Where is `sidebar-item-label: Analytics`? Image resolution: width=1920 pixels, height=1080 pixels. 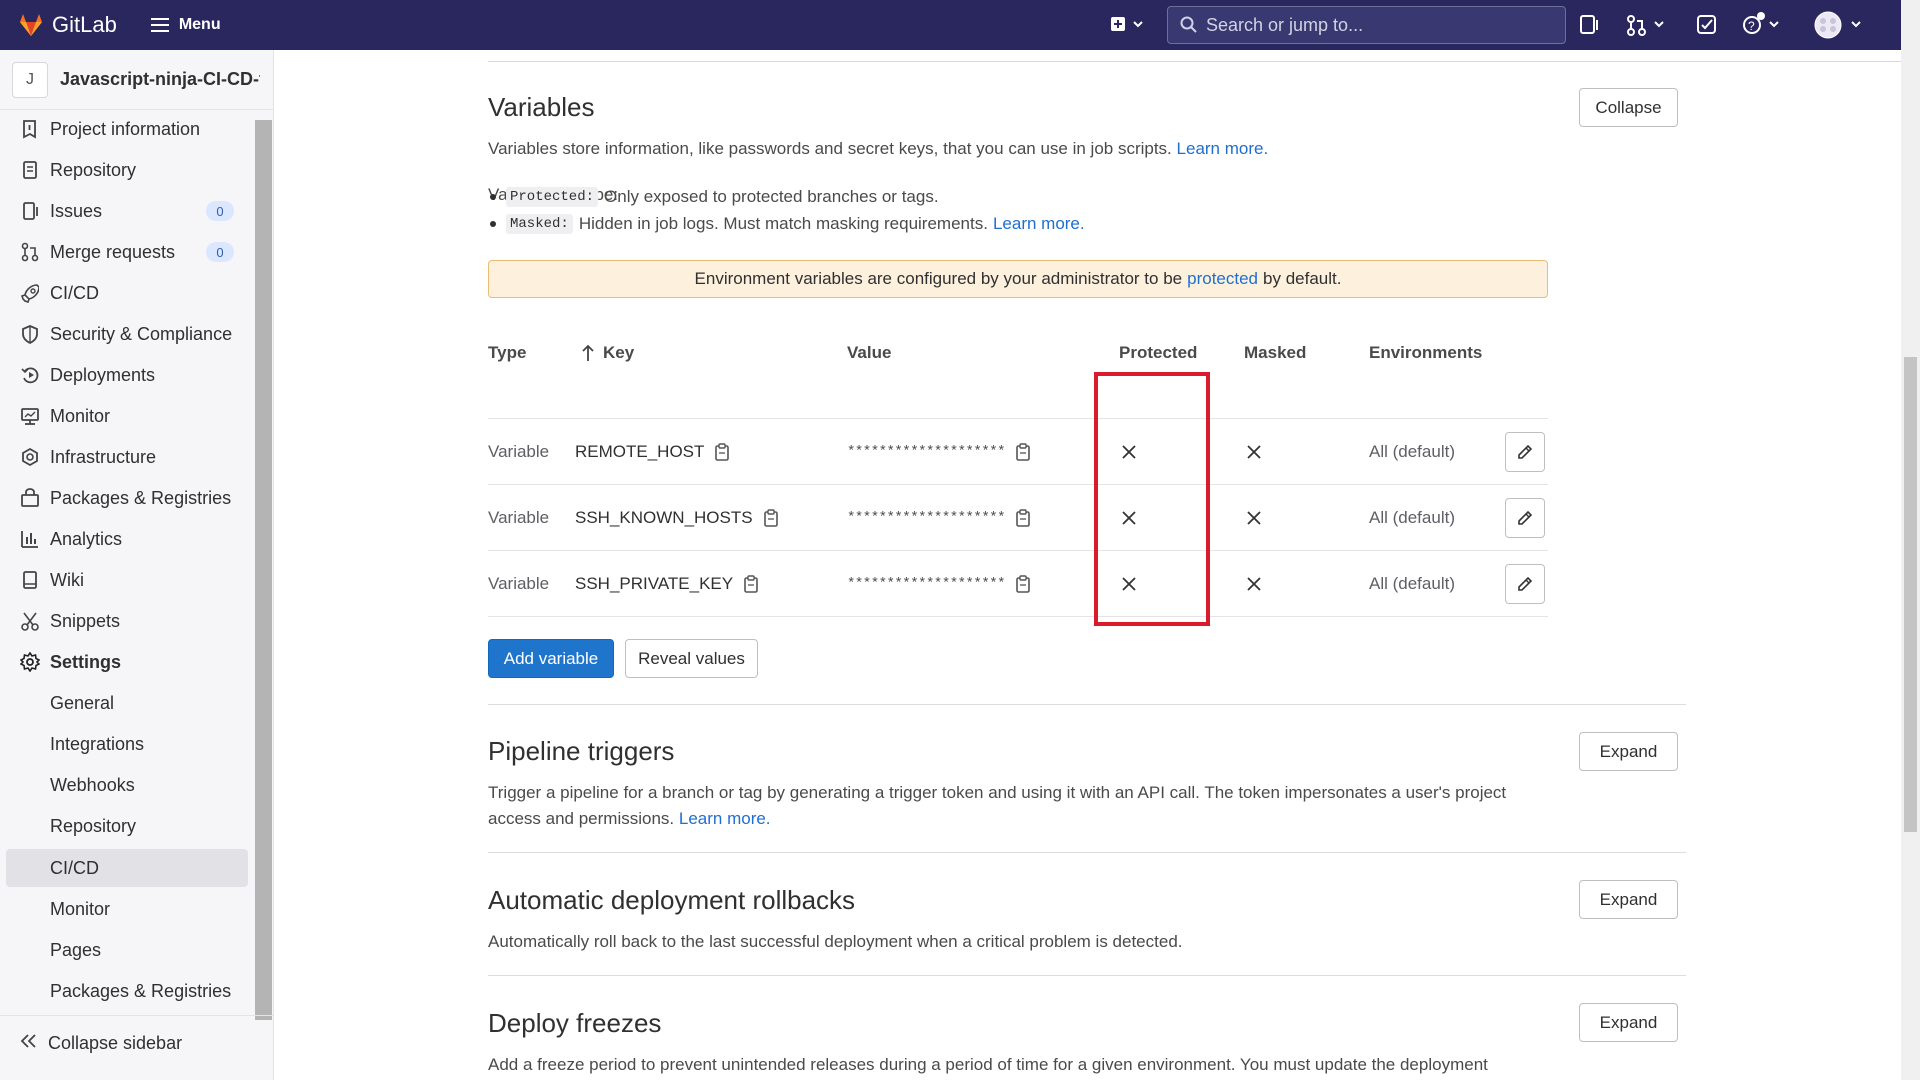
sidebar-item-label: Analytics is located at coordinates (86, 538).